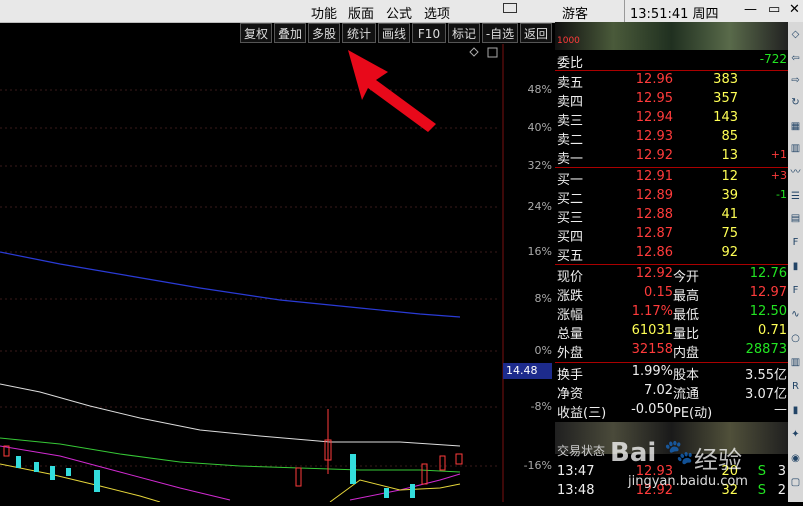 This screenshot has width=803, height=506. Describe the element at coordinates (729, 233) in the screenshot. I see `bid-volume: 75` at that location.